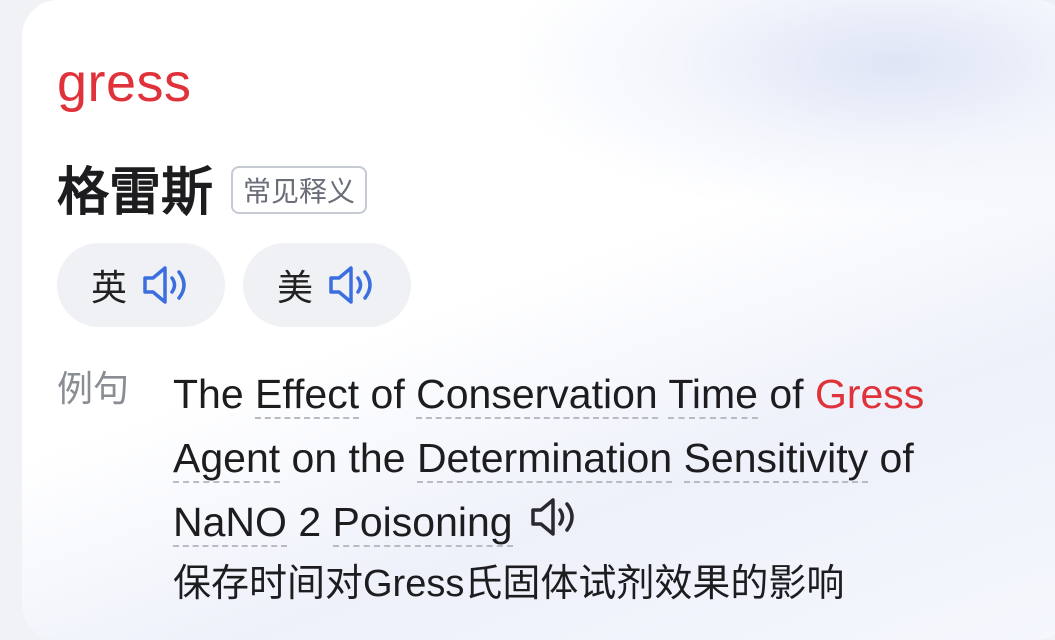 This screenshot has width=1055, height=640. I want to click on sentence-word-determination: Determination, so click(544, 459).